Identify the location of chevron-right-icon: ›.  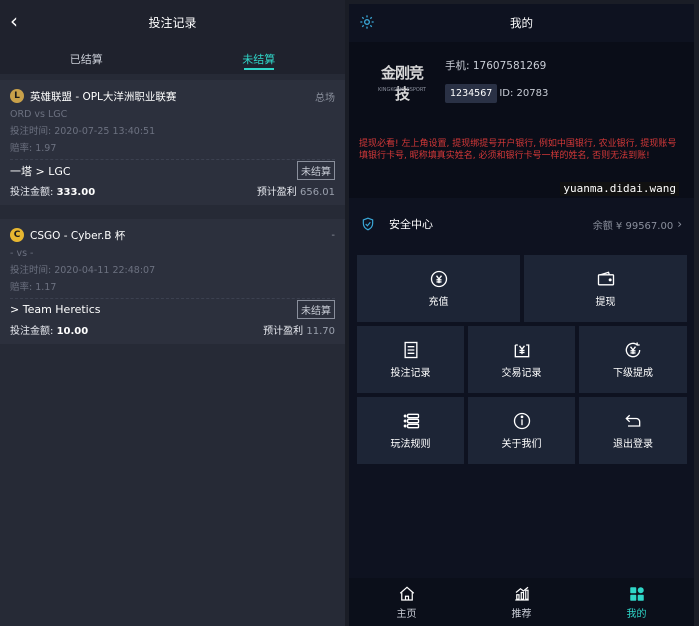
(679, 224).